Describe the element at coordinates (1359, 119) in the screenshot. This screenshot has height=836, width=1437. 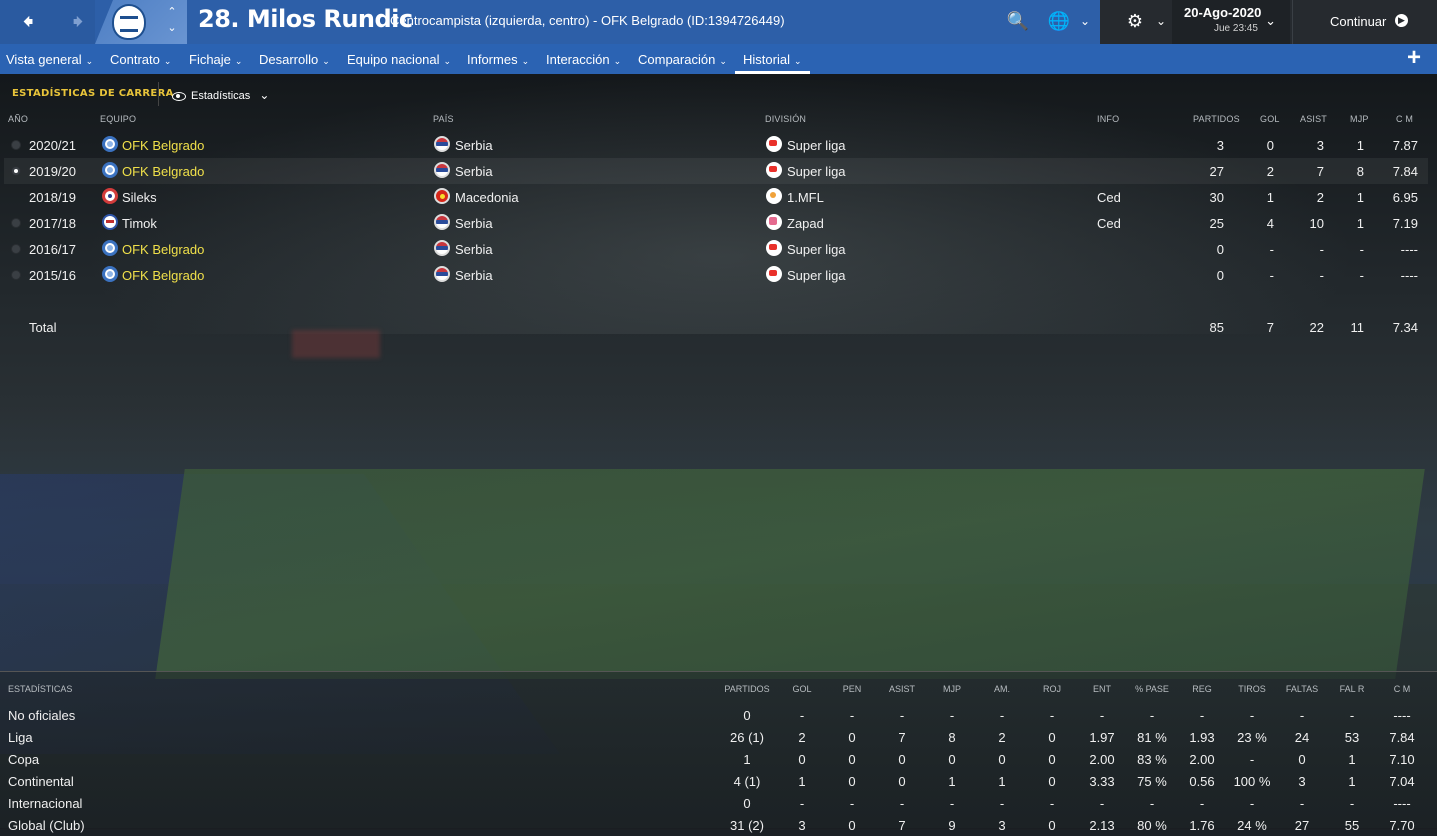
I see `col-pom: MJP` at that location.